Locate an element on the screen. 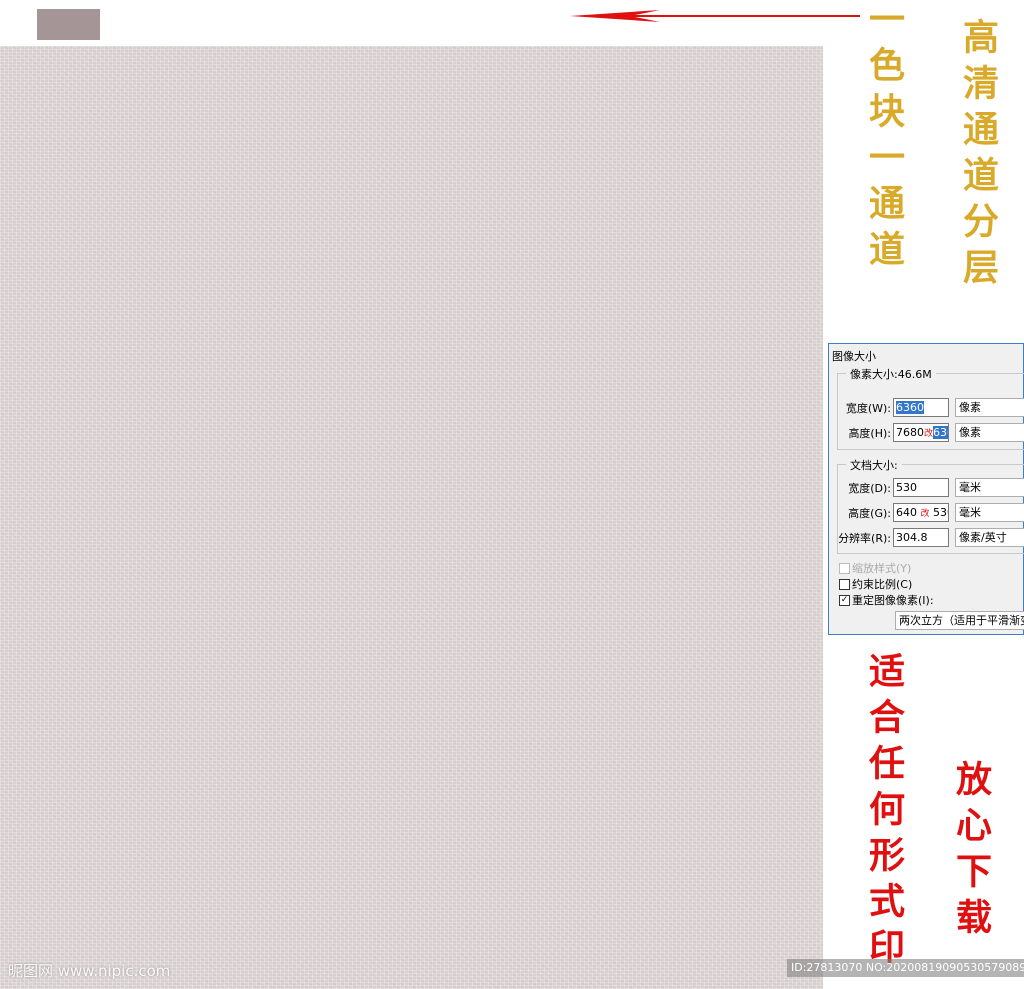 The height and width of the screenshot is (989, 1024). height-unit-select: 像素 is located at coordinates (989, 432).